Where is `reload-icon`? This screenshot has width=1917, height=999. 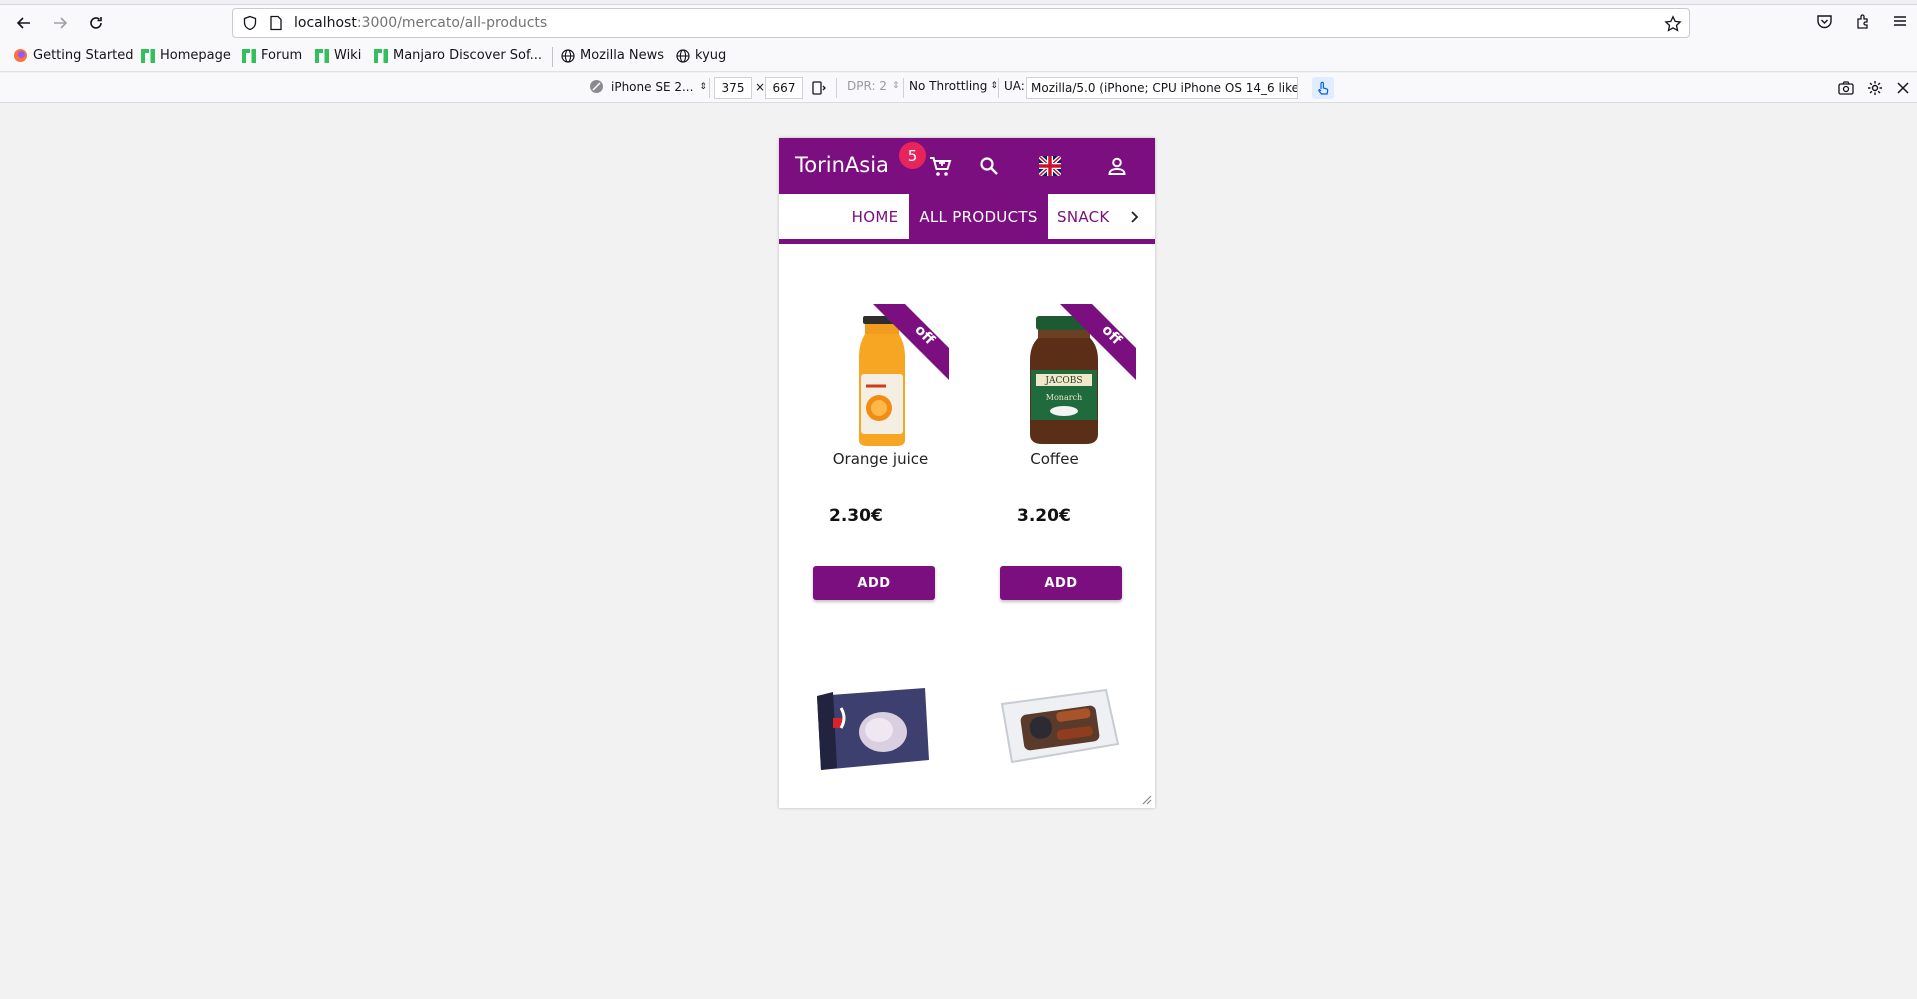
reload-icon is located at coordinates (96, 23).